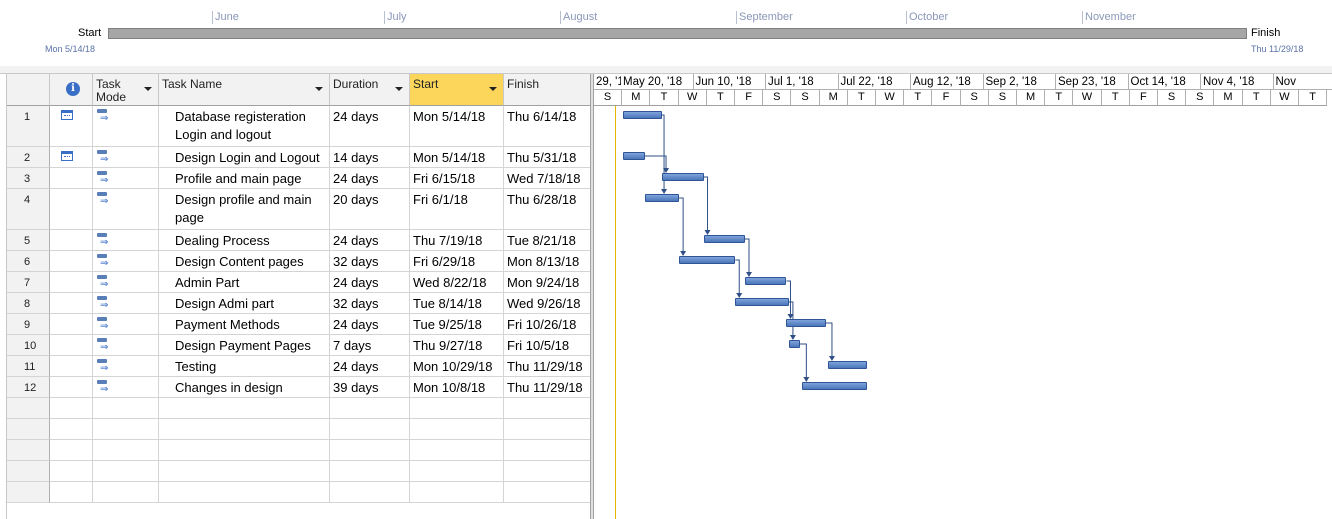 The image size is (1332, 519). What do you see at coordinates (28, 324) in the screenshot?
I see `row-id-cell: 9` at bounding box center [28, 324].